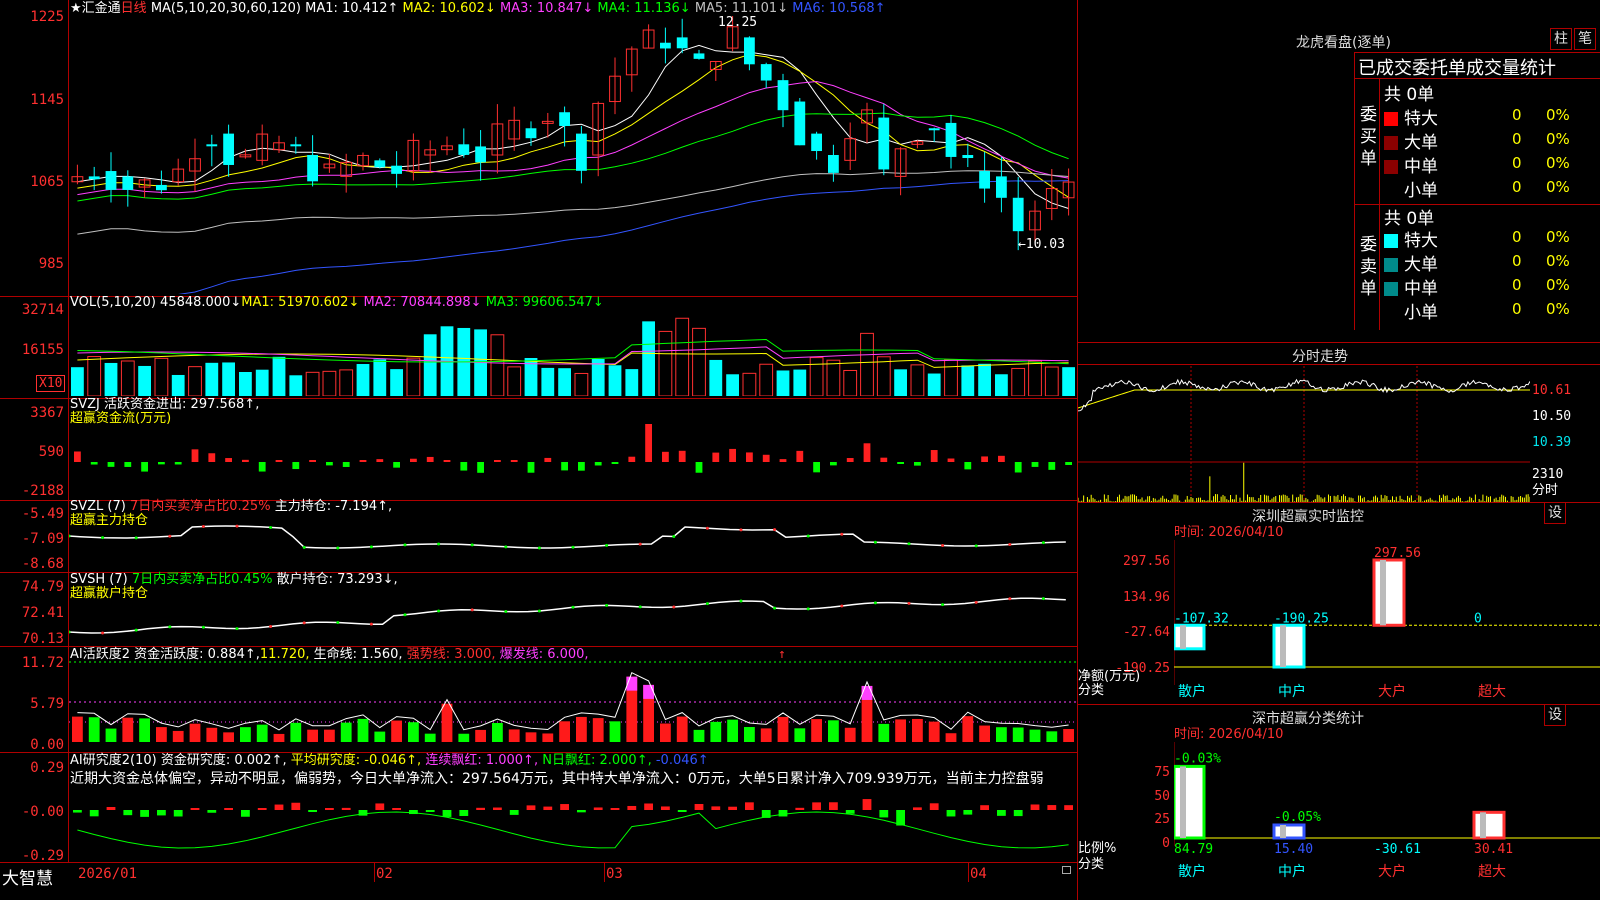  Describe the element at coordinates (1229, 734) in the screenshot. I see `ss-time: 时间: 2026/04/10` at that location.